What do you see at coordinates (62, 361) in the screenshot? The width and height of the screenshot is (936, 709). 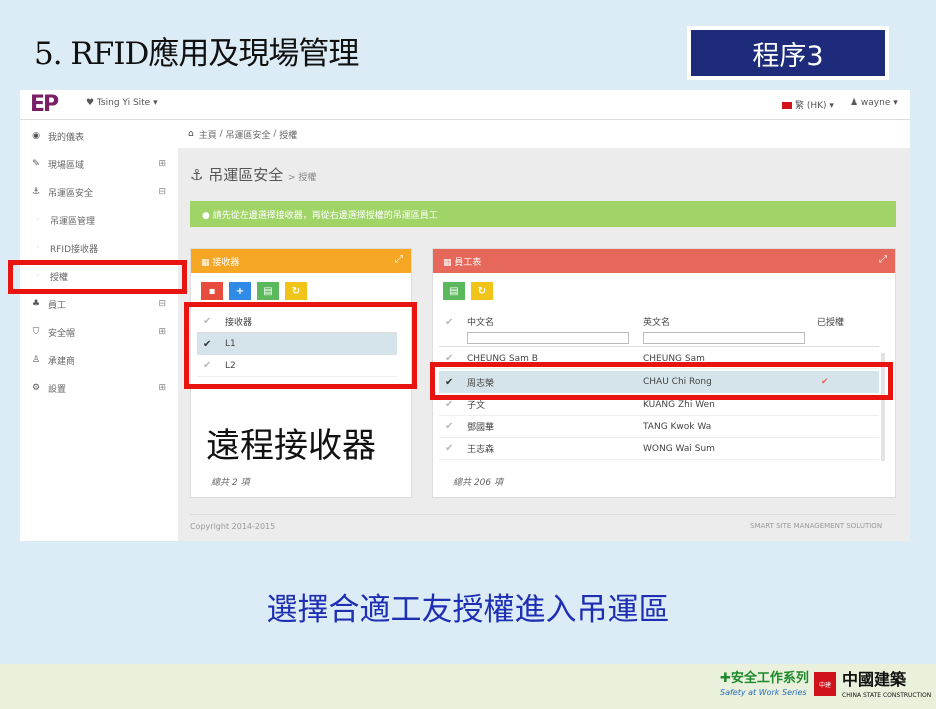 I see `sidebar-item-label: 承建商` at bounding box center [62, 361].